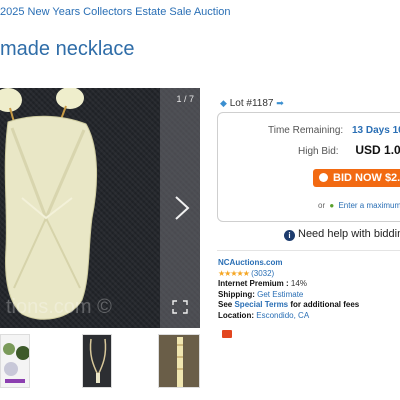  Describe the element at coordinates (332, 205) in the screenshot. I see `arrow-icon: ●` at that location.